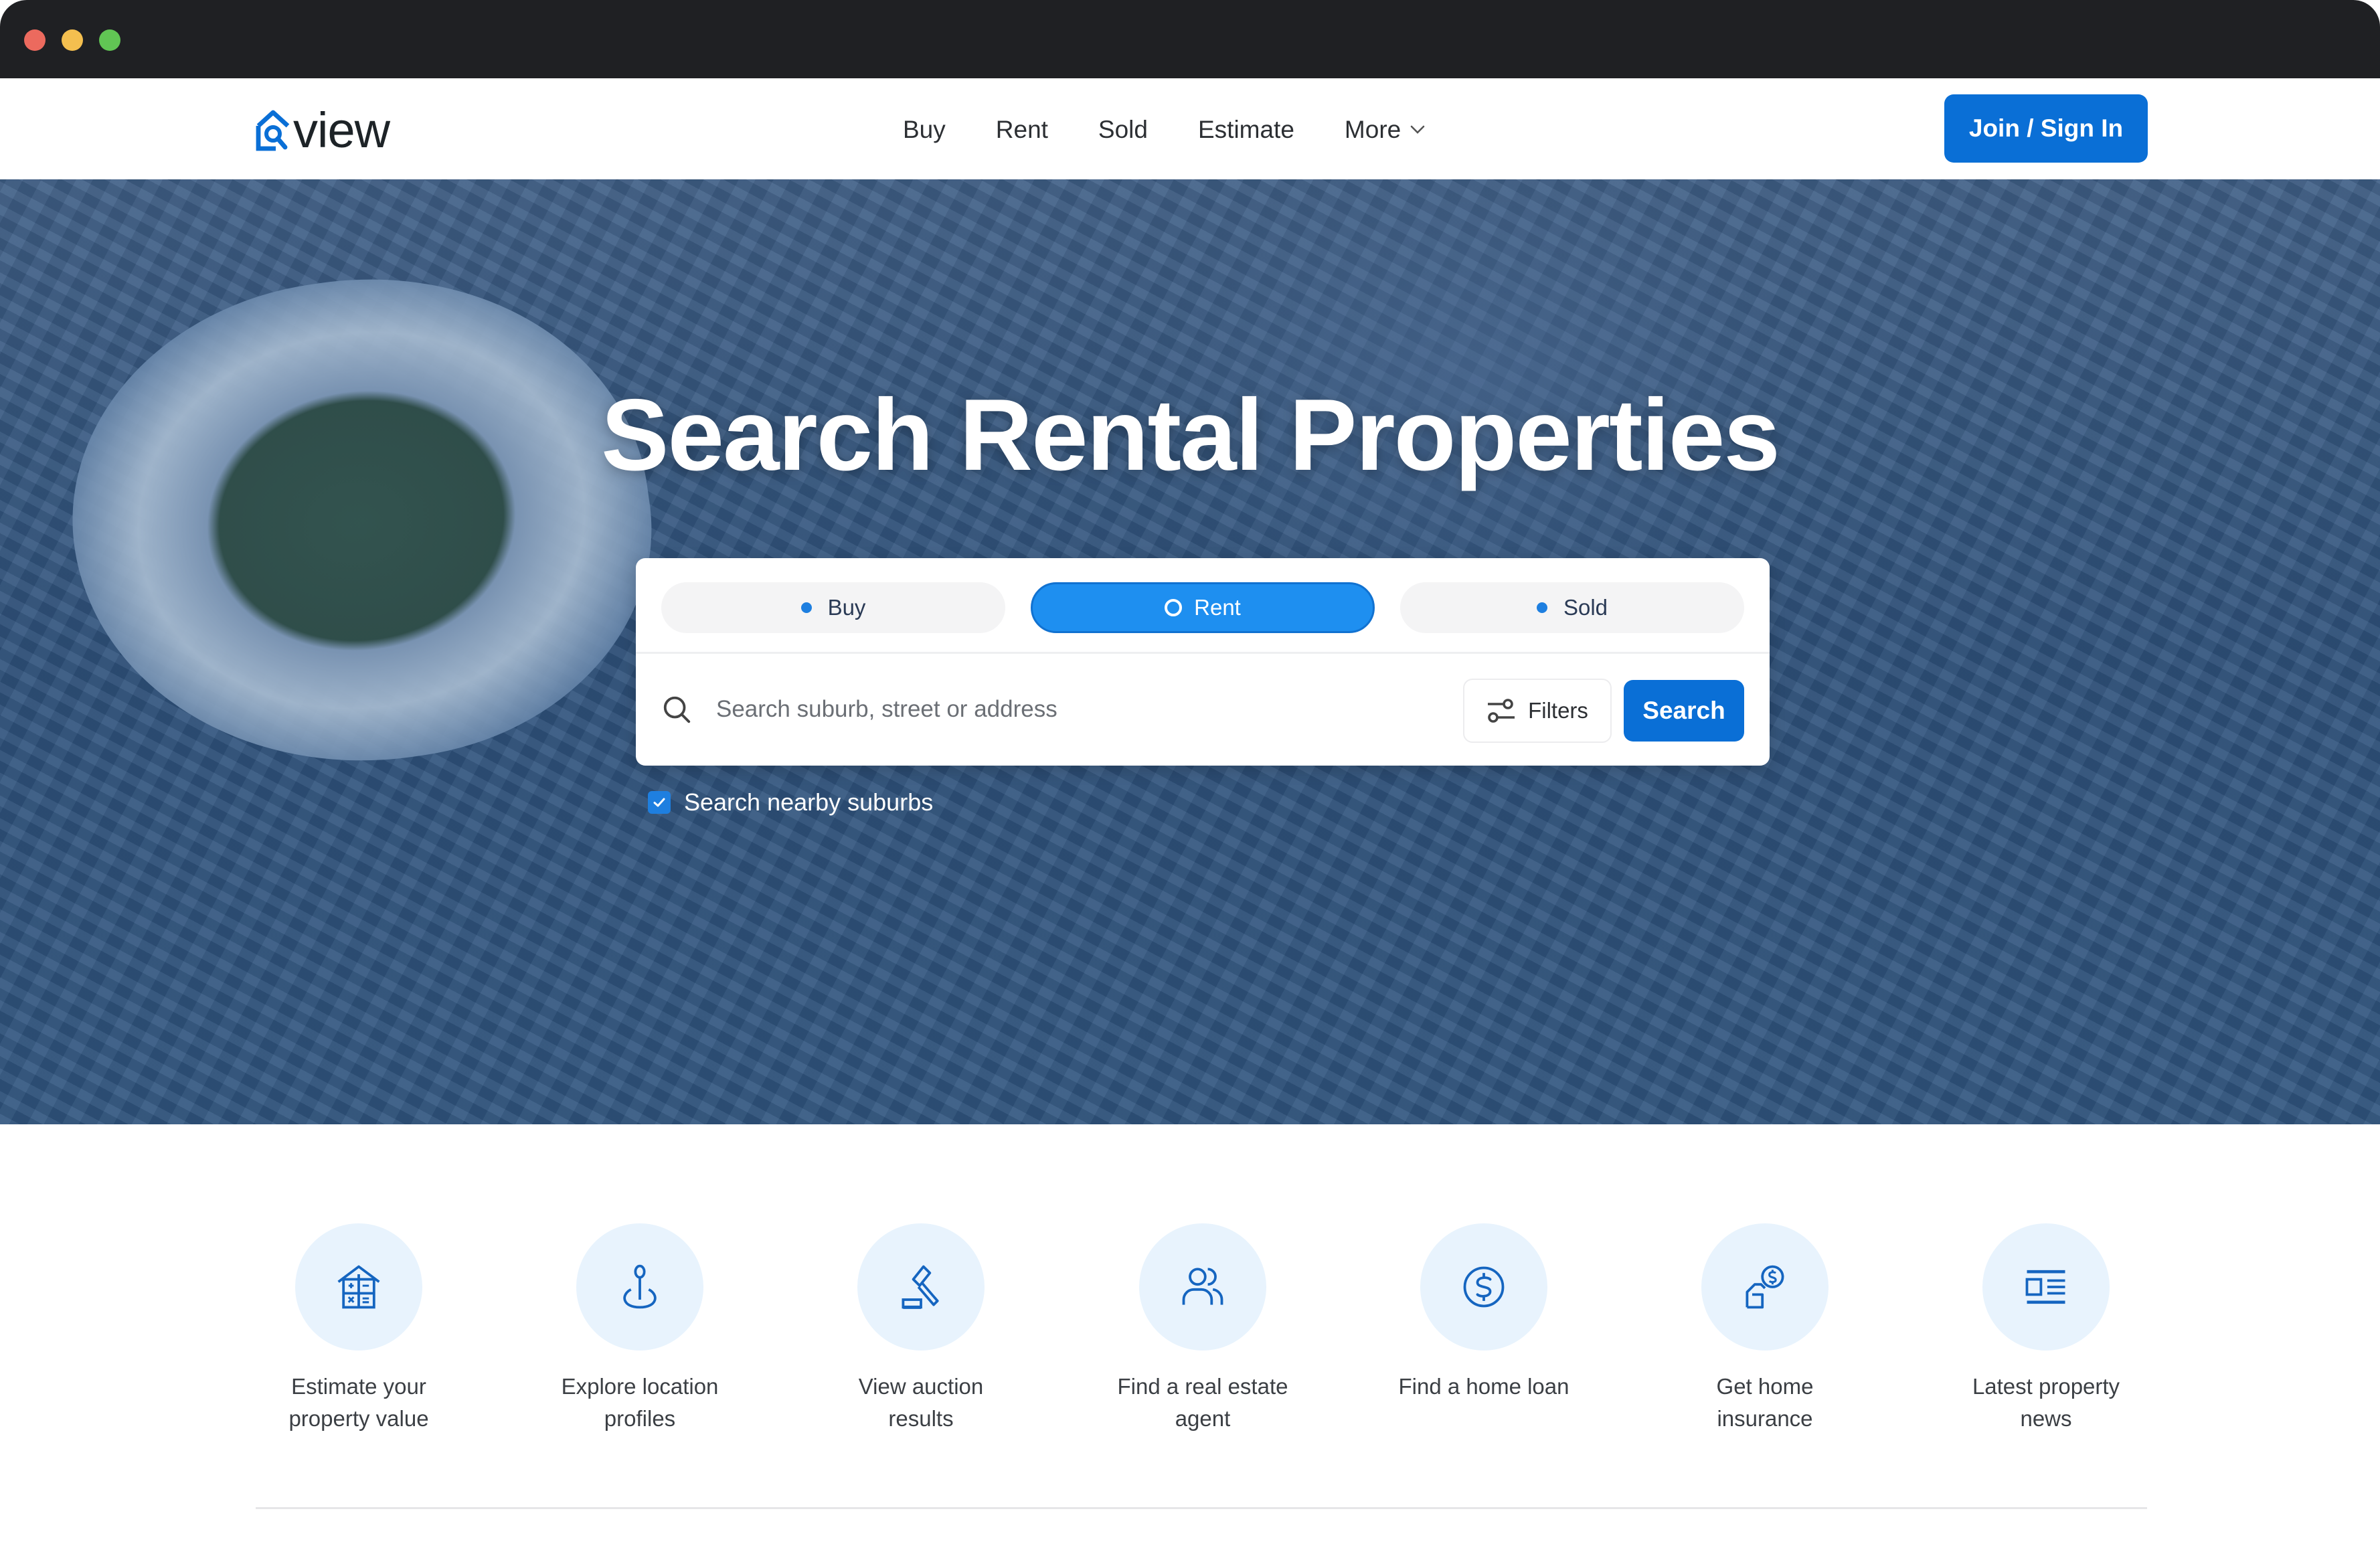  I want to click on location-pin-icon, so click(640, 1286).